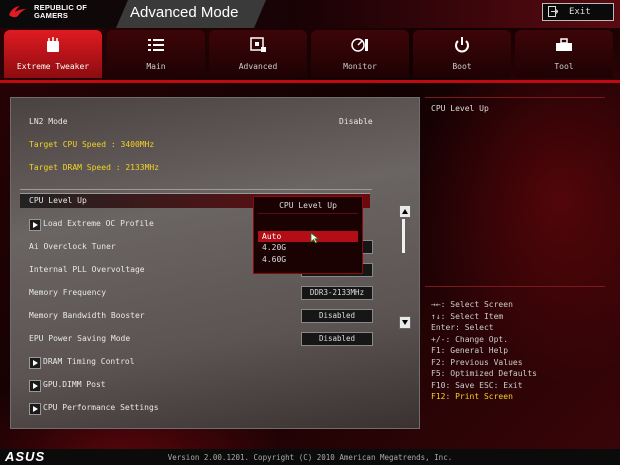 The image size is (620, 465). I want to click on memory-frequency-value: DDR3-2133MHz, so click(337, 293).